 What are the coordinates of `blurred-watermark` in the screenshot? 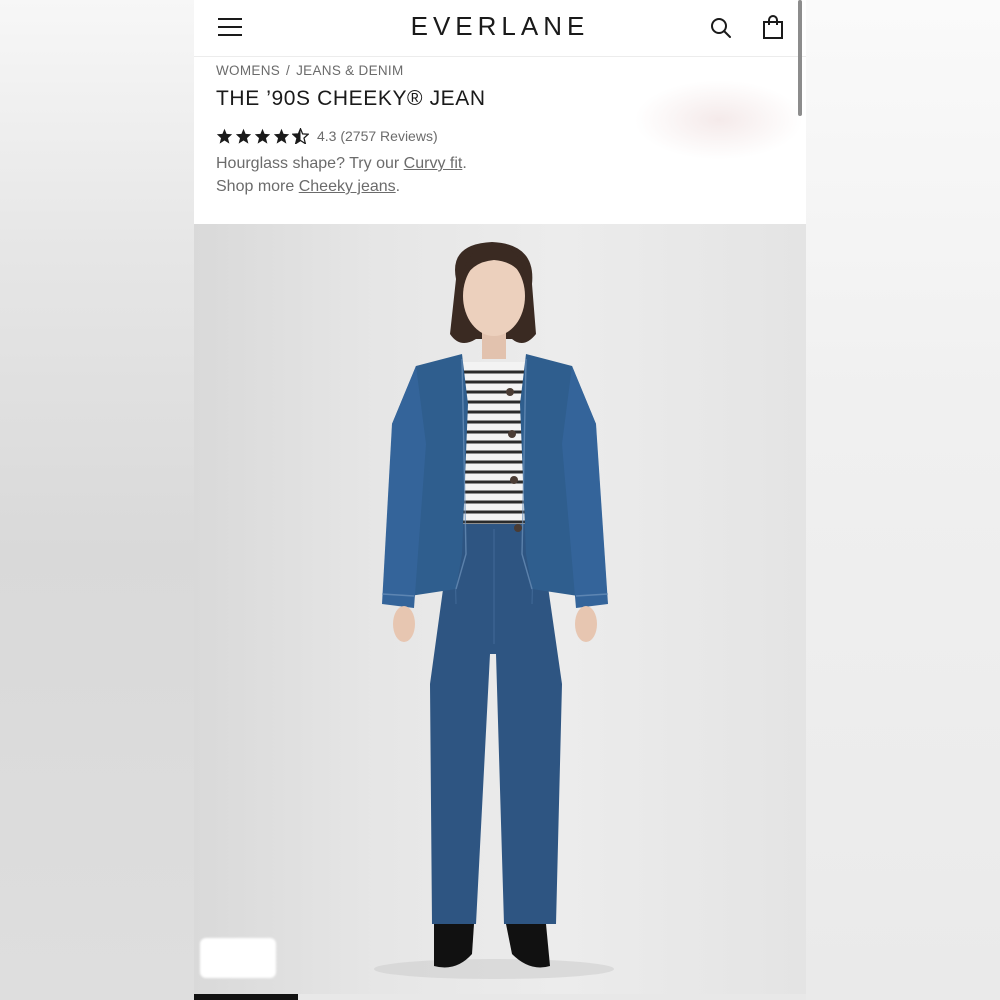 It's located at (238, 958).